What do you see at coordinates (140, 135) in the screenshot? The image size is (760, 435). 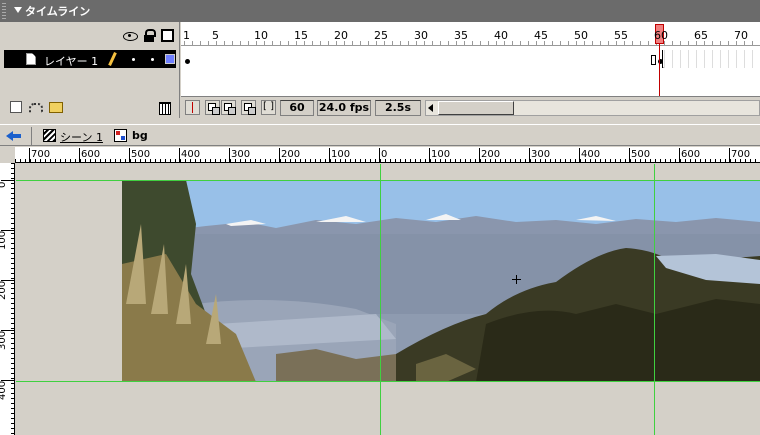 I see `symbol-name: bg` at bounding box center [140, 135].